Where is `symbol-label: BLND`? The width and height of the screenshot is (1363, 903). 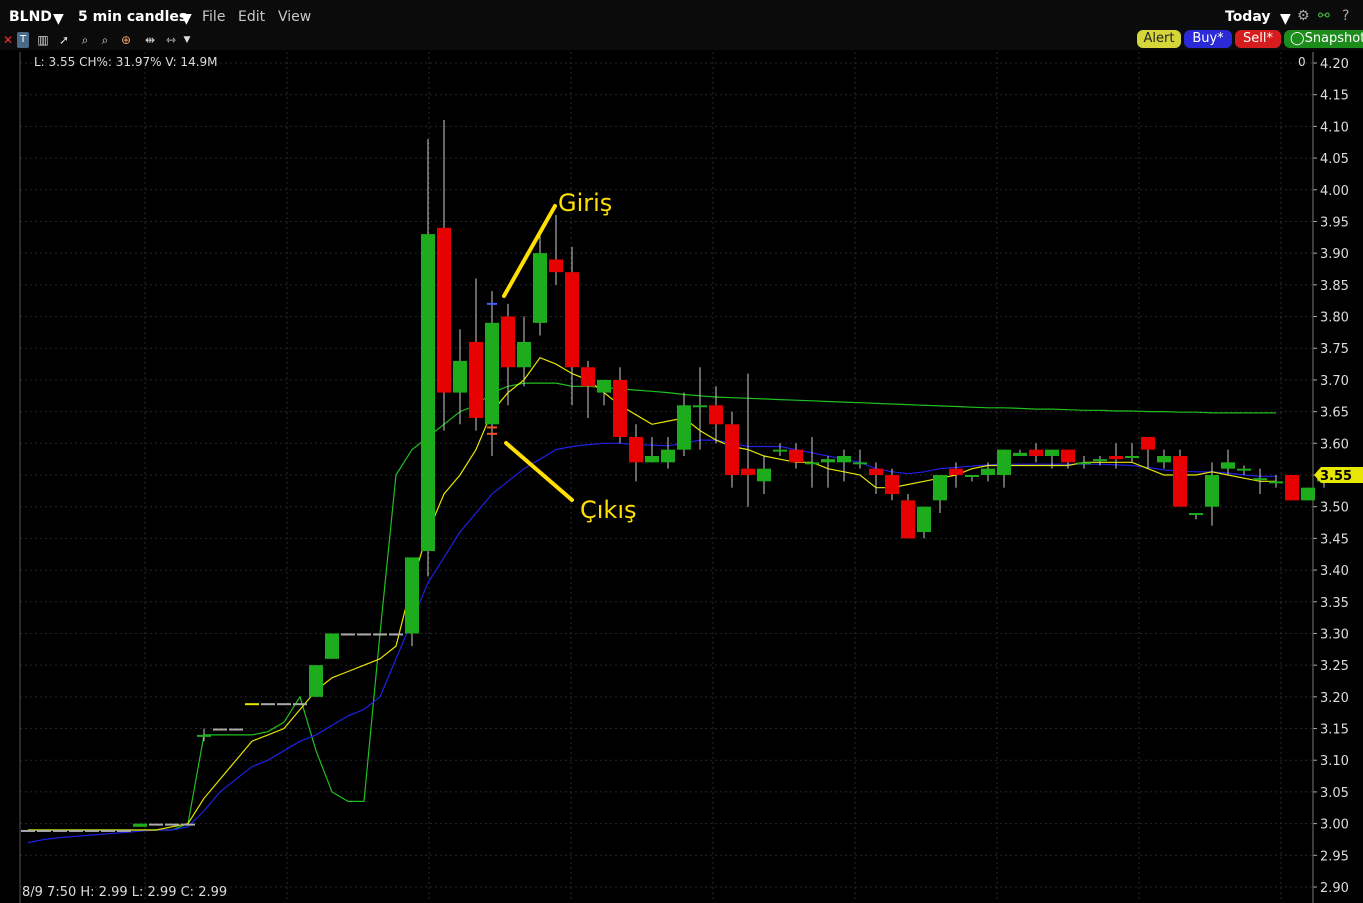
symbol-label: BLND is located at coordinates (30, 17).